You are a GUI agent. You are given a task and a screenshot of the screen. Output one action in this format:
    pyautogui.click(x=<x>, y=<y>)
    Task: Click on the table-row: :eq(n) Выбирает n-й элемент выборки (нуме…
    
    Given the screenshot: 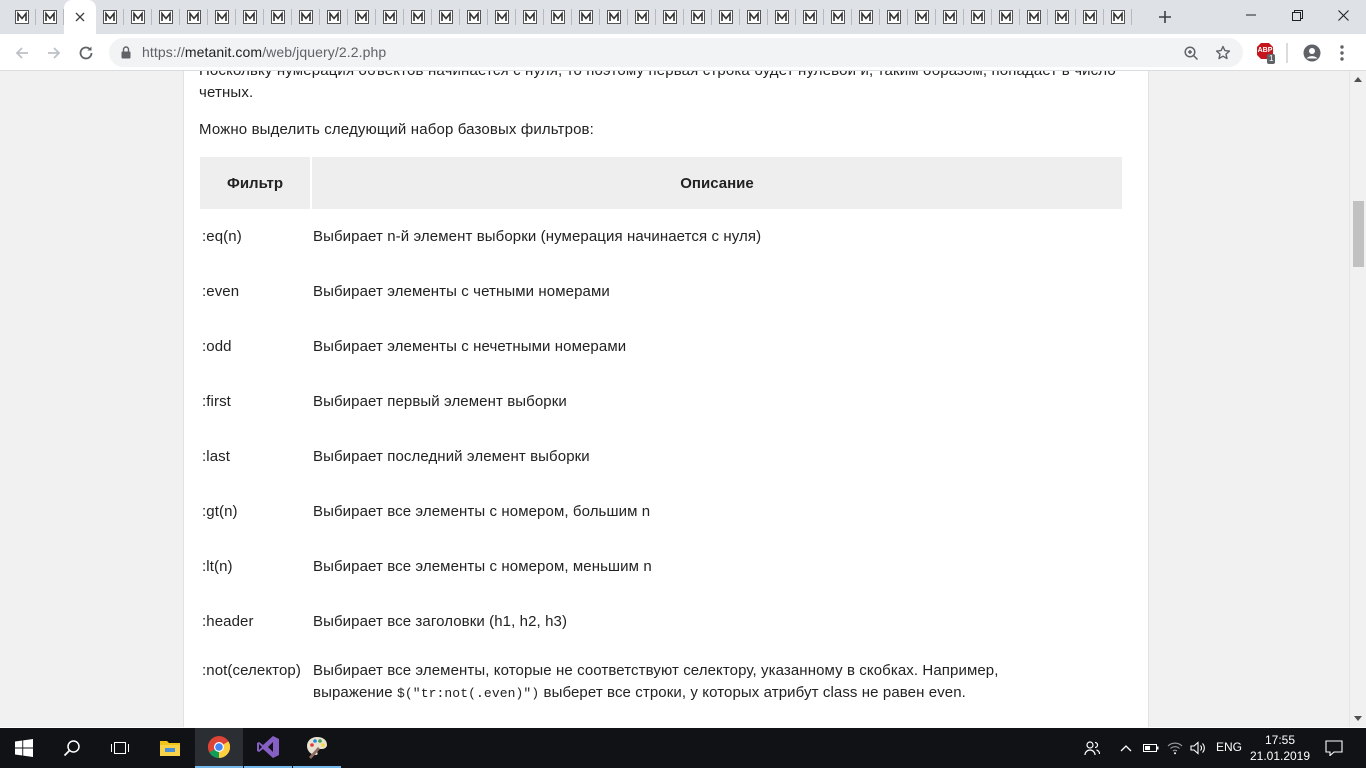 What is the action you would take?
    pyautogui.click(x=661, y=236)
    